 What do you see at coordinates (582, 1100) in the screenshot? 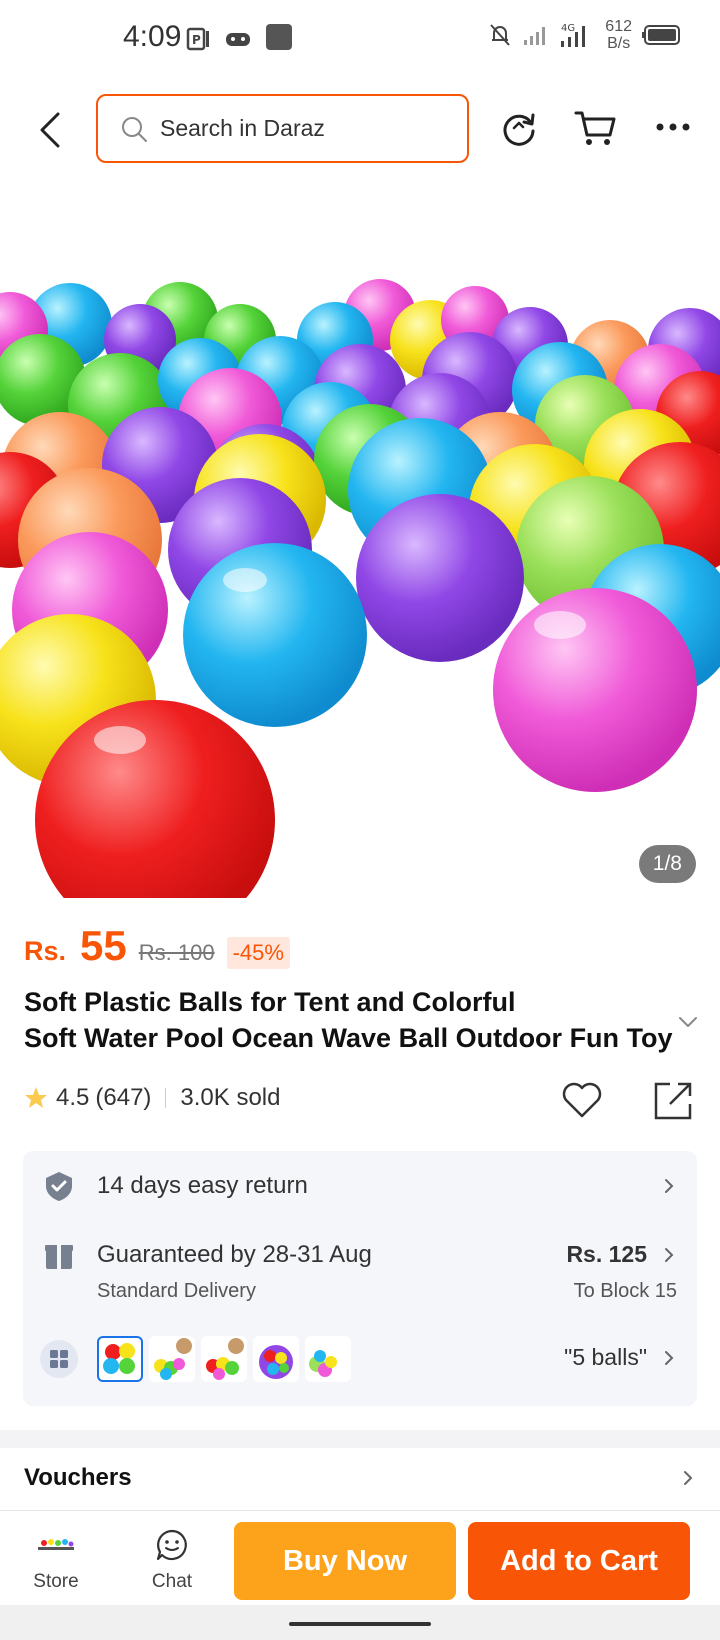
I see `wishlist-heart-icon` at bounding box center [582, 1100].